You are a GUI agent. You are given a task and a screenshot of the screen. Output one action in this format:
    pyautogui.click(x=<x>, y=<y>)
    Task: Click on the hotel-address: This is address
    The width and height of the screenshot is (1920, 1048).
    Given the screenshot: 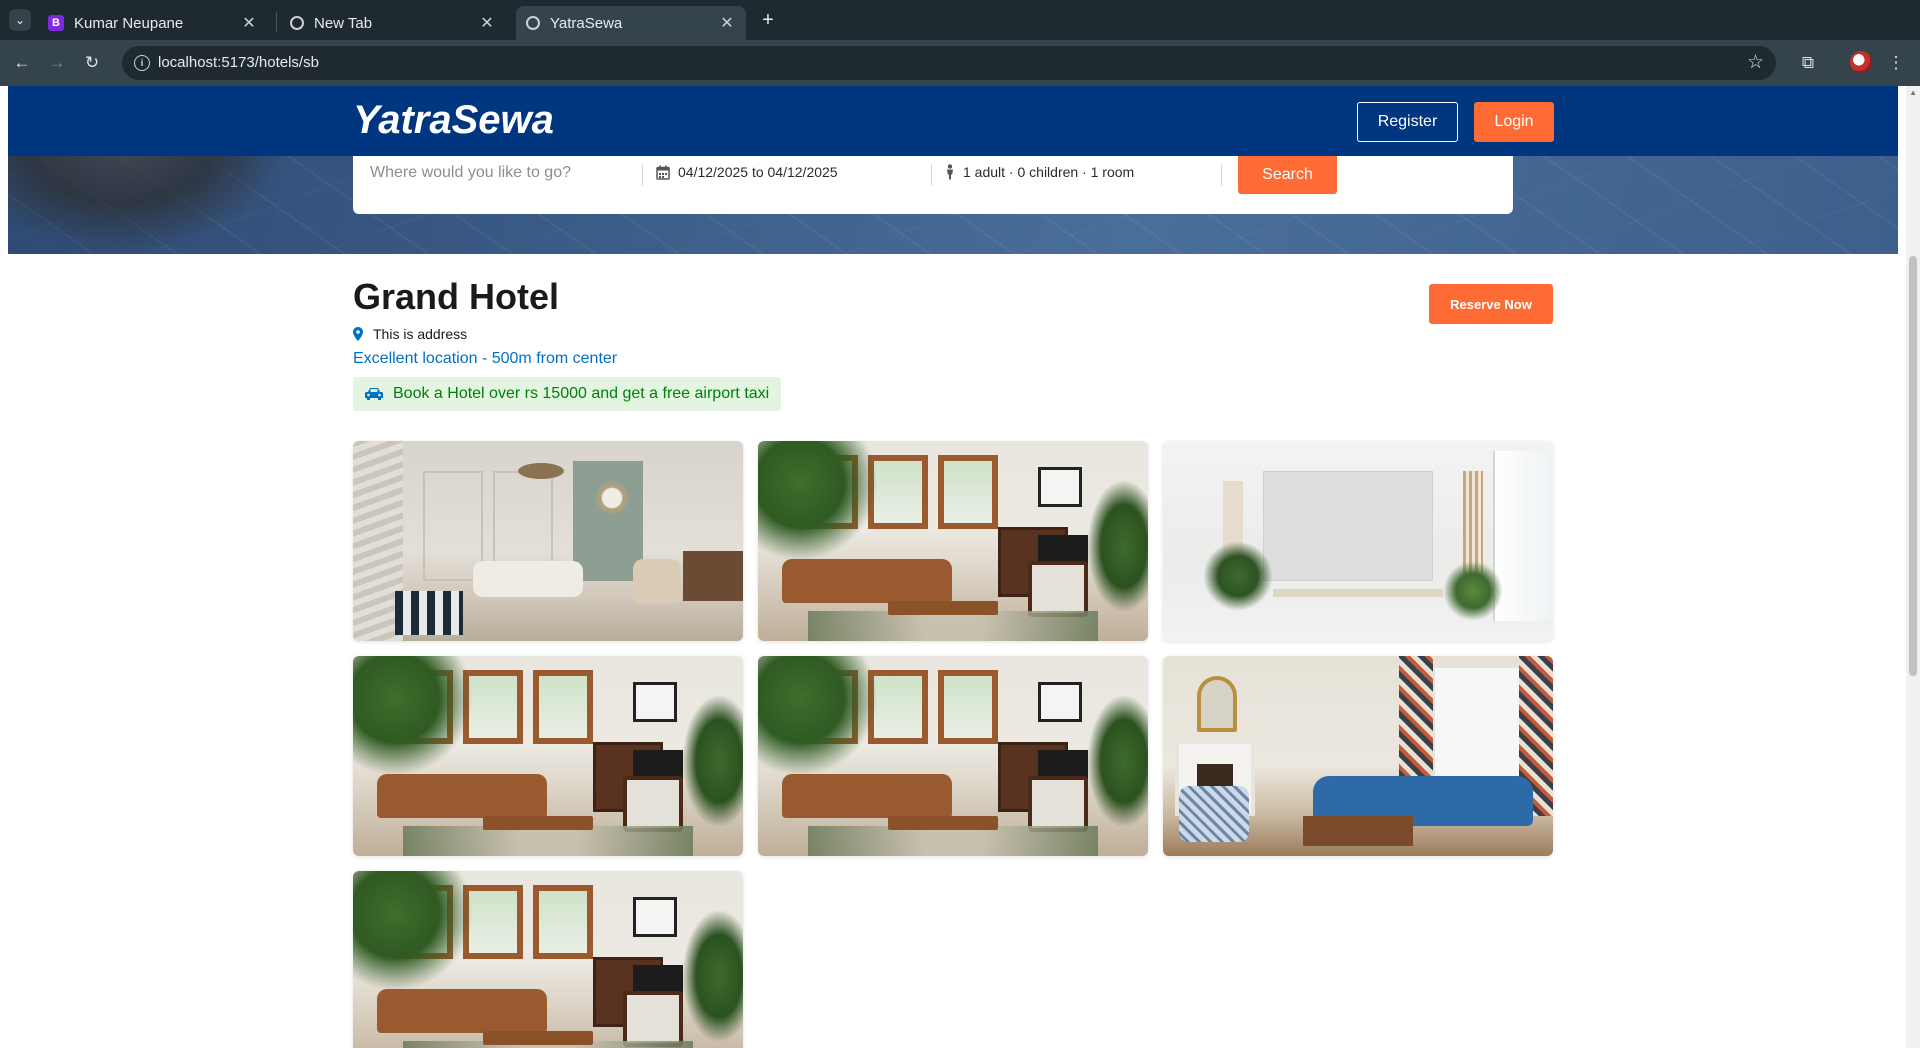 What is the action you would take?
    pyautogui.click(x=410, y=334)
    